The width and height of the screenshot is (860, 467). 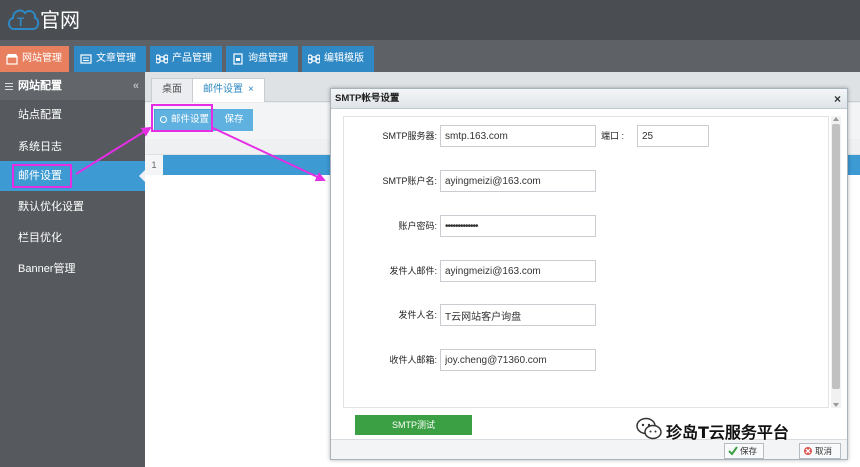 What do you see at coordinates (251, 89) in the screenshot?
I see `close-tab-icon: ×` at bounding box center [251, 89].